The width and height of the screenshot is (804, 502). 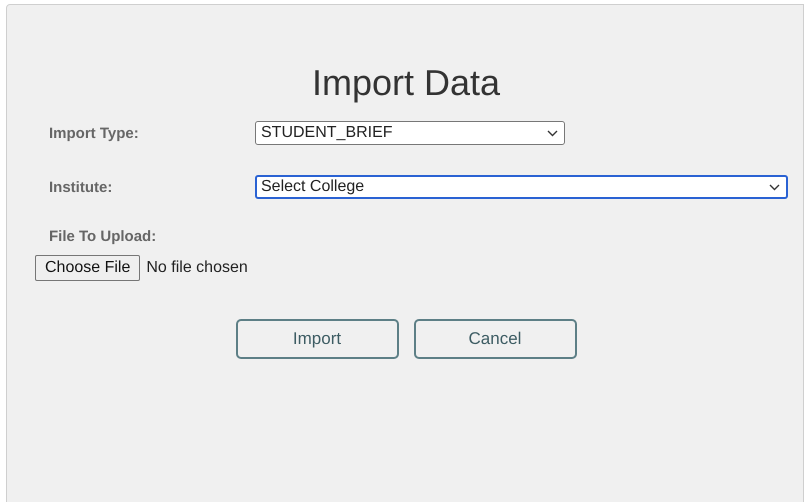 What do you see at coordinates (410, 133) in the screenshot?
I see `dropdown: STUDENT_BRIEF` at bounding box center [410, 133].